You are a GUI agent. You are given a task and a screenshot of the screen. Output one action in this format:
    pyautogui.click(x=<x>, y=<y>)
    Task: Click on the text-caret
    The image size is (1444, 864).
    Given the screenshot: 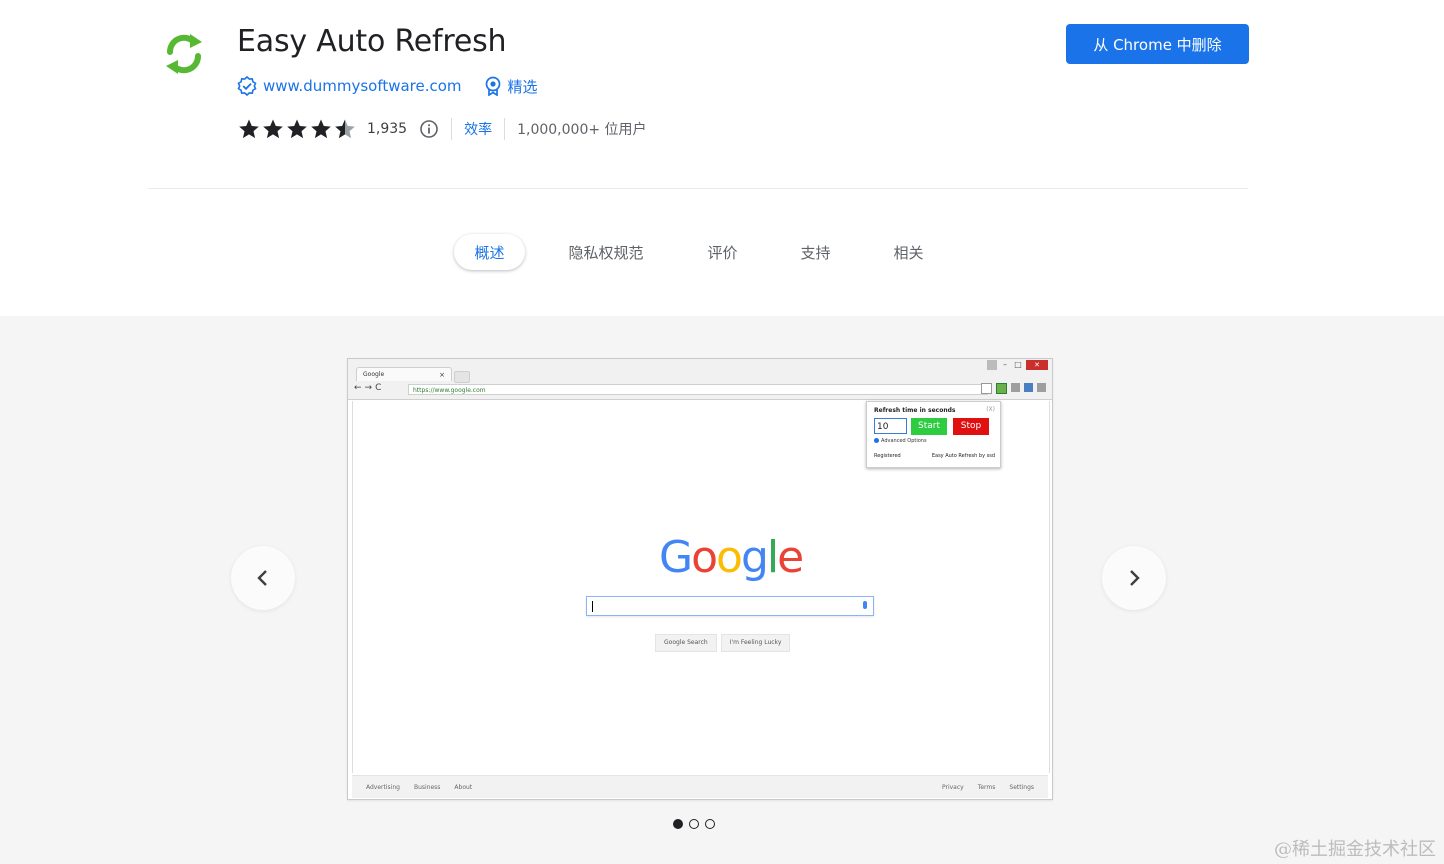 What is the action you would take?
    pyautogui.click(x=592, y=606)
    